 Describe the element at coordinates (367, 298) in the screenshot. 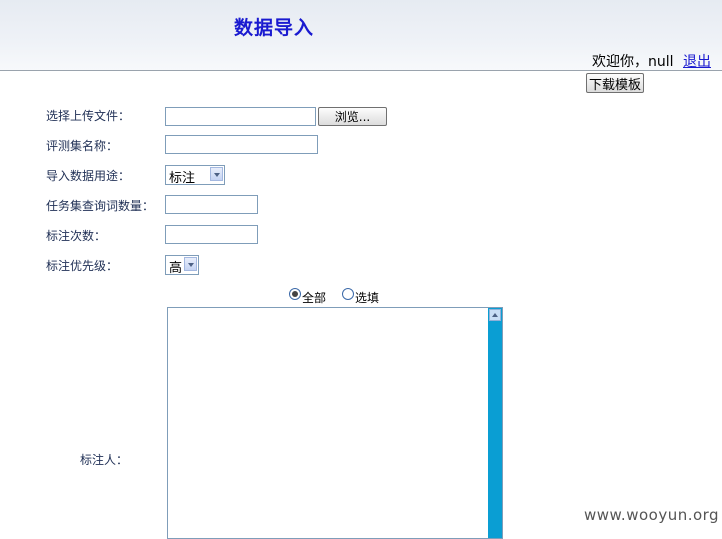

I see `radio-select-label: 选填` at that location.